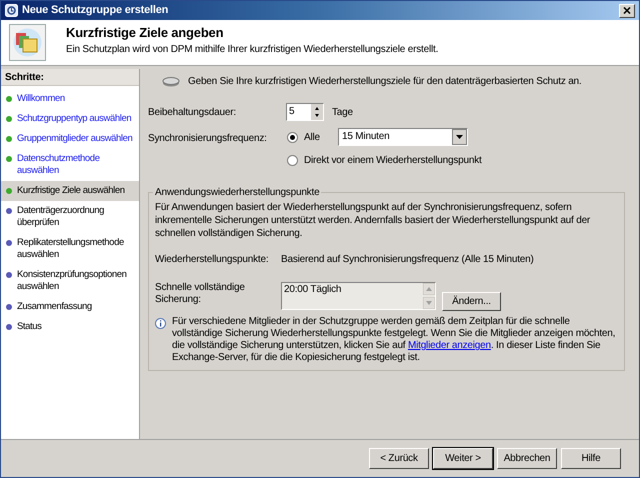 This screenshot has height=478, width=640. I want to click on step-label: Zusammenfassung, so click(54, 307).